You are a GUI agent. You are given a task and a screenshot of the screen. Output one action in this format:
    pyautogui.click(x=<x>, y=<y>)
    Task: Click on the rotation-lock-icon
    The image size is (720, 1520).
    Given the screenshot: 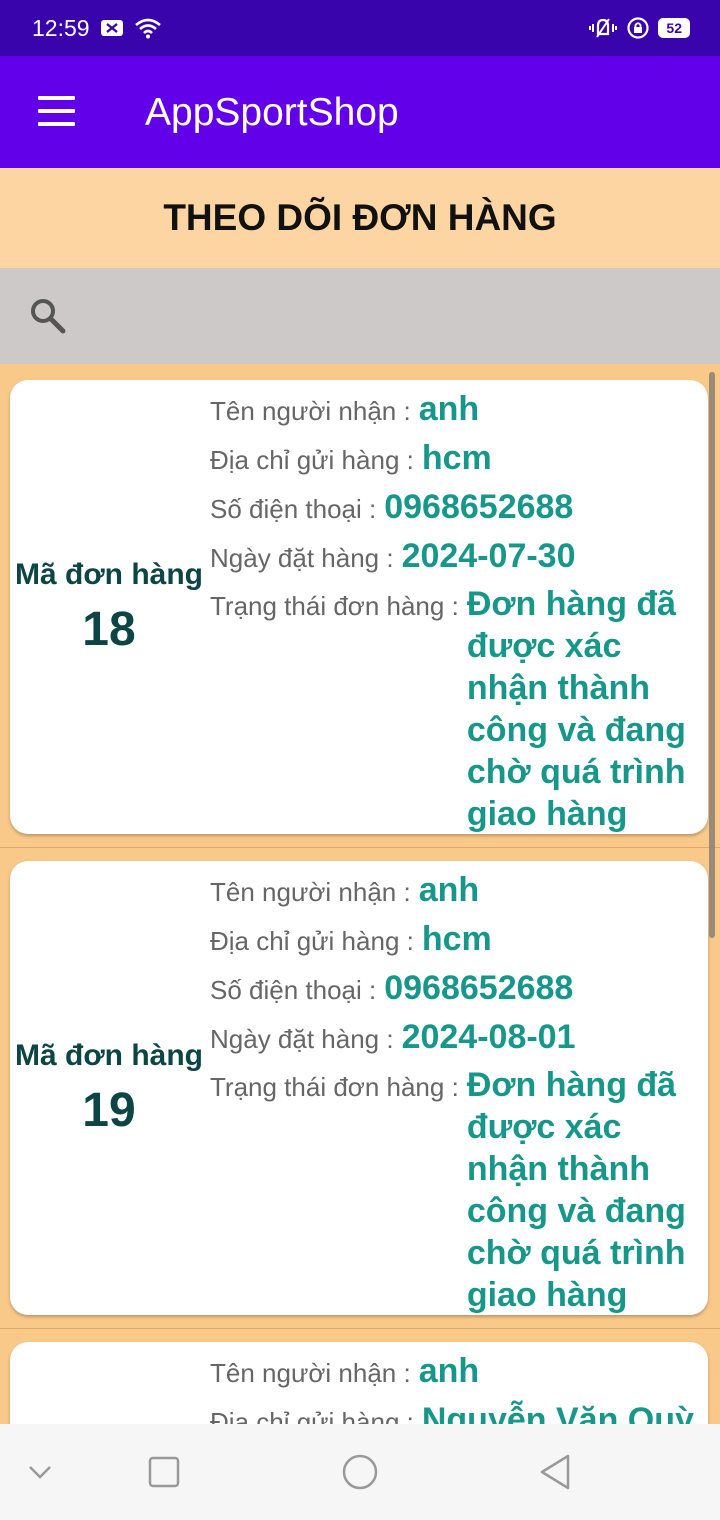 What is the action you would take?
    pyautogui.click(x=638, y=28)
    